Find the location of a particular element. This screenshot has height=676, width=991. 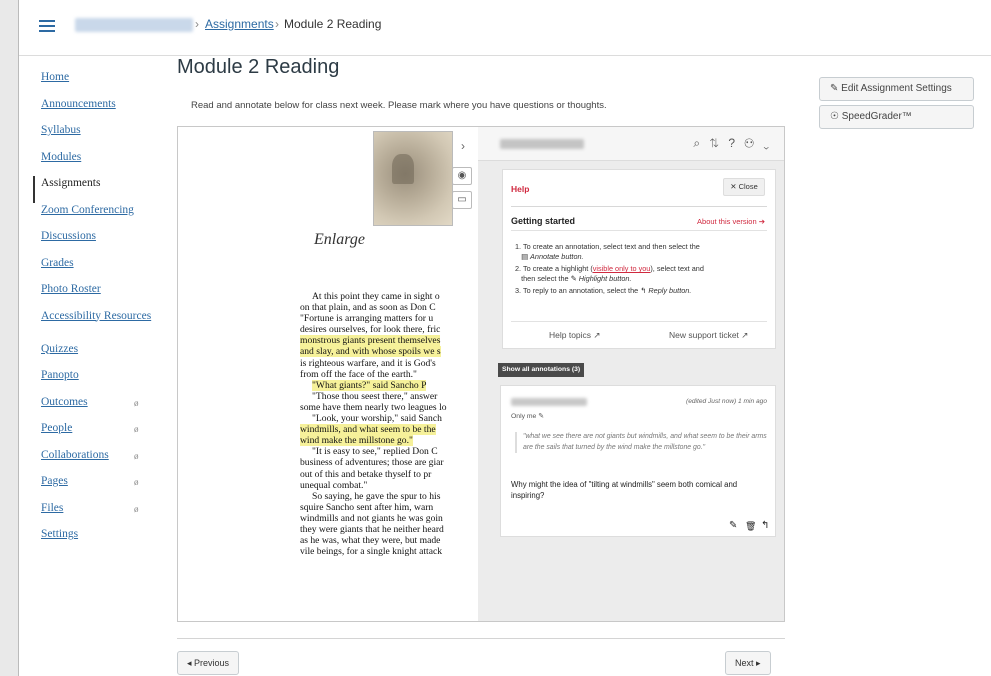

collapse-sidebar-icon: › is located at coordinates (463, 146).